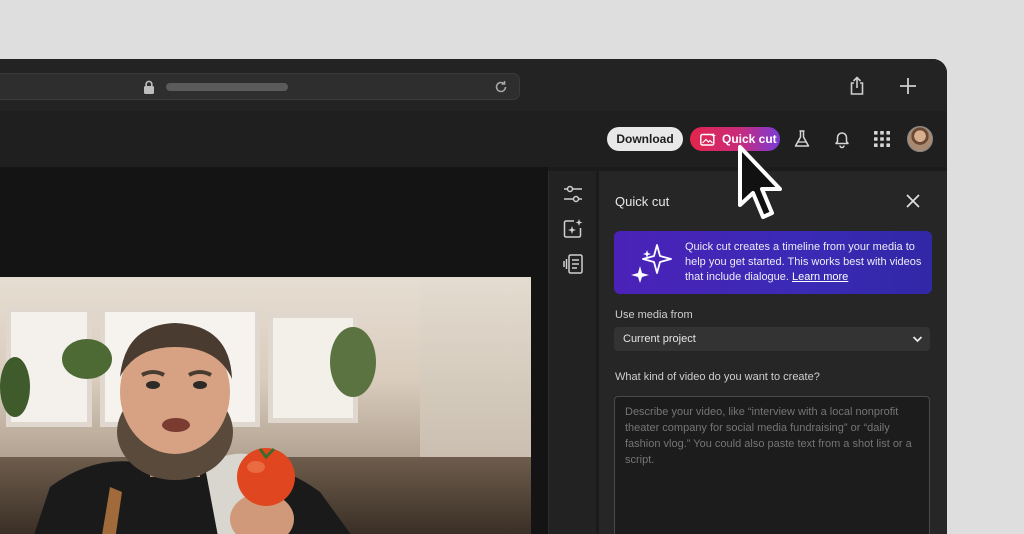 This screenshot has height=534, width=1024. What do you see at coordinates (149, 87) in the screenshot?
I see `lock-icon` at bounding box center [149, 87].